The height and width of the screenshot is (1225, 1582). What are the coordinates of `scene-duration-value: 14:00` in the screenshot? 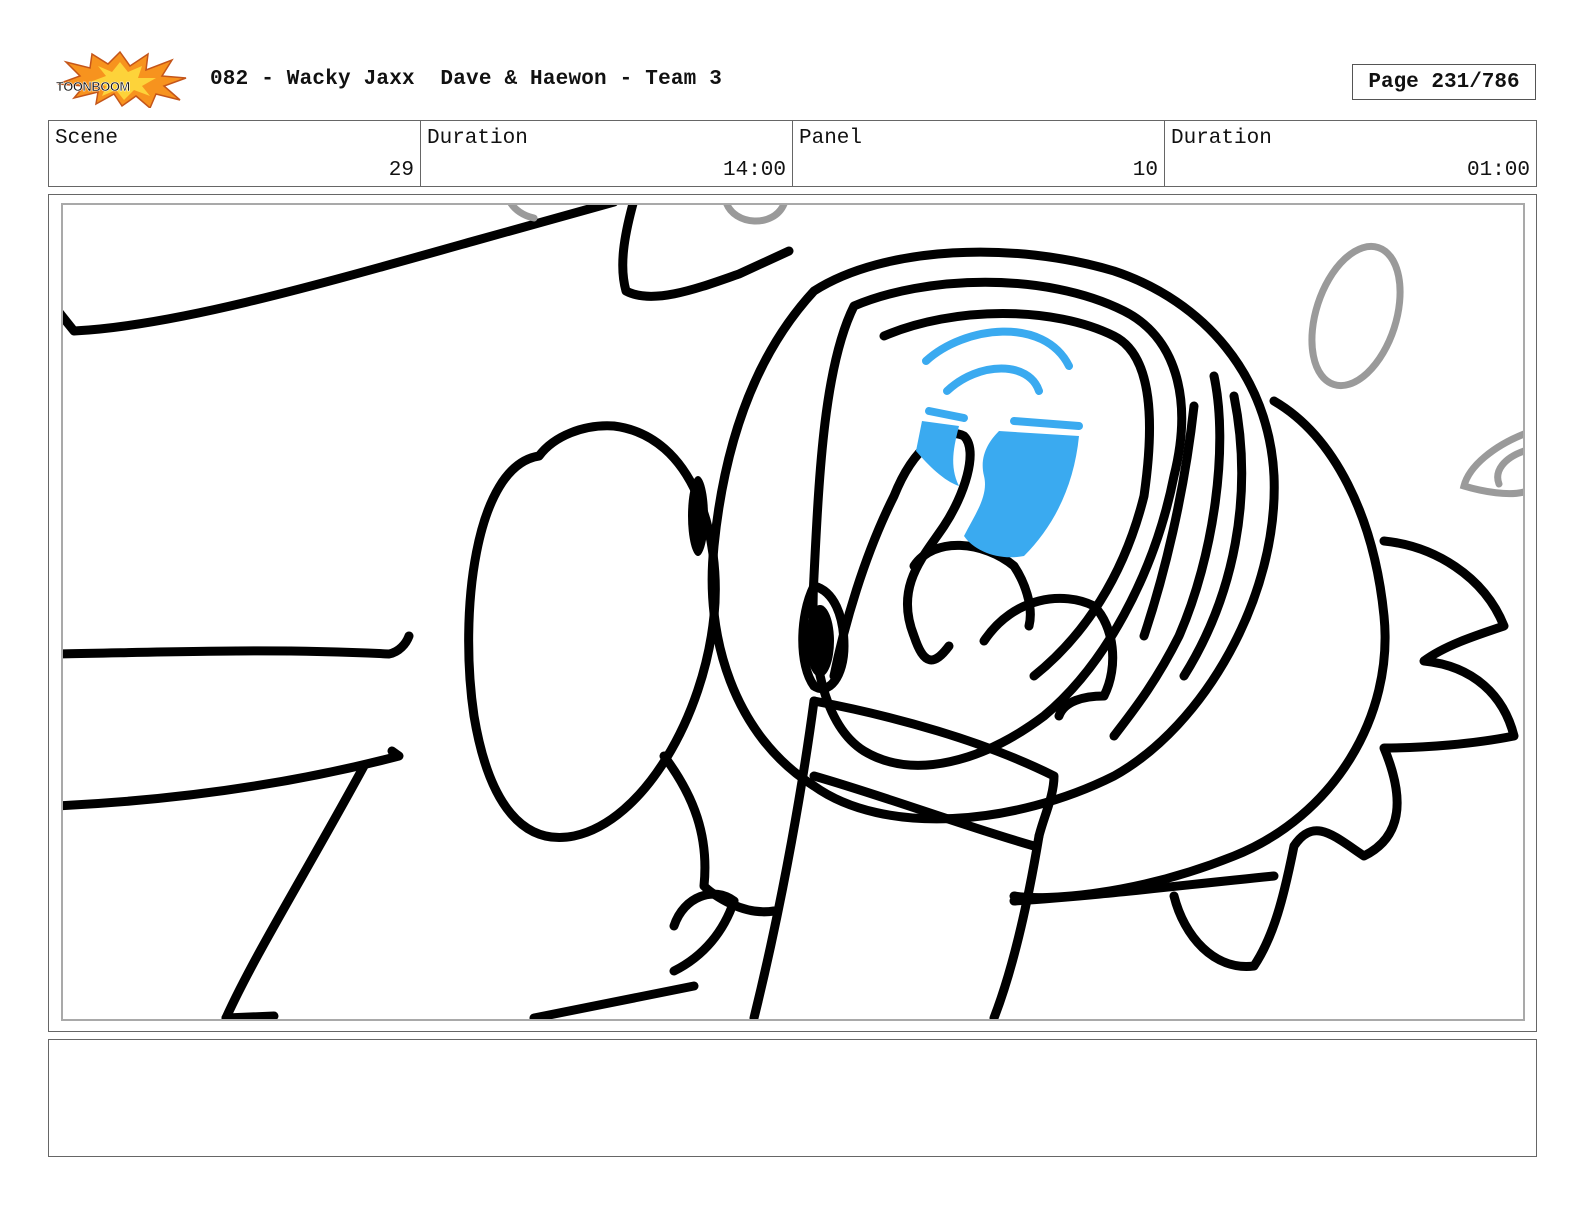 It's located at (754, 170).